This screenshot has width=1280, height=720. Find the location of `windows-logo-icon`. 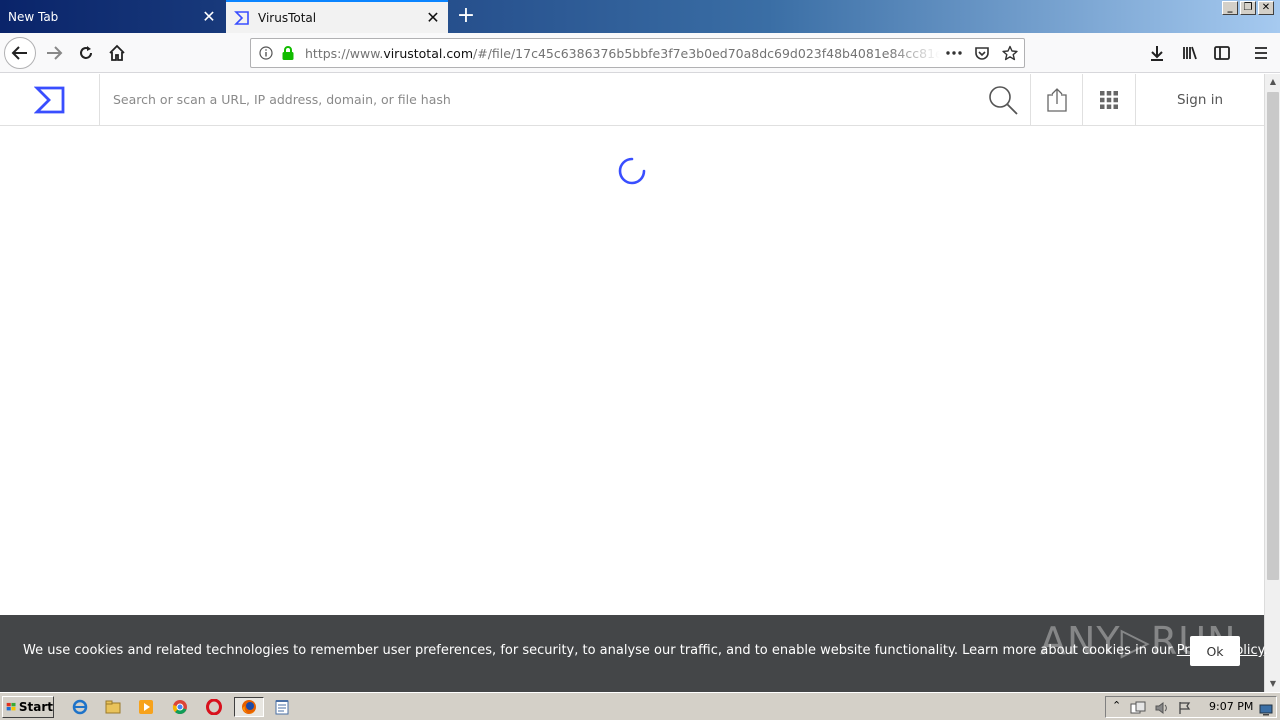

windows-logo-icon is located at coordinates (11, 706).